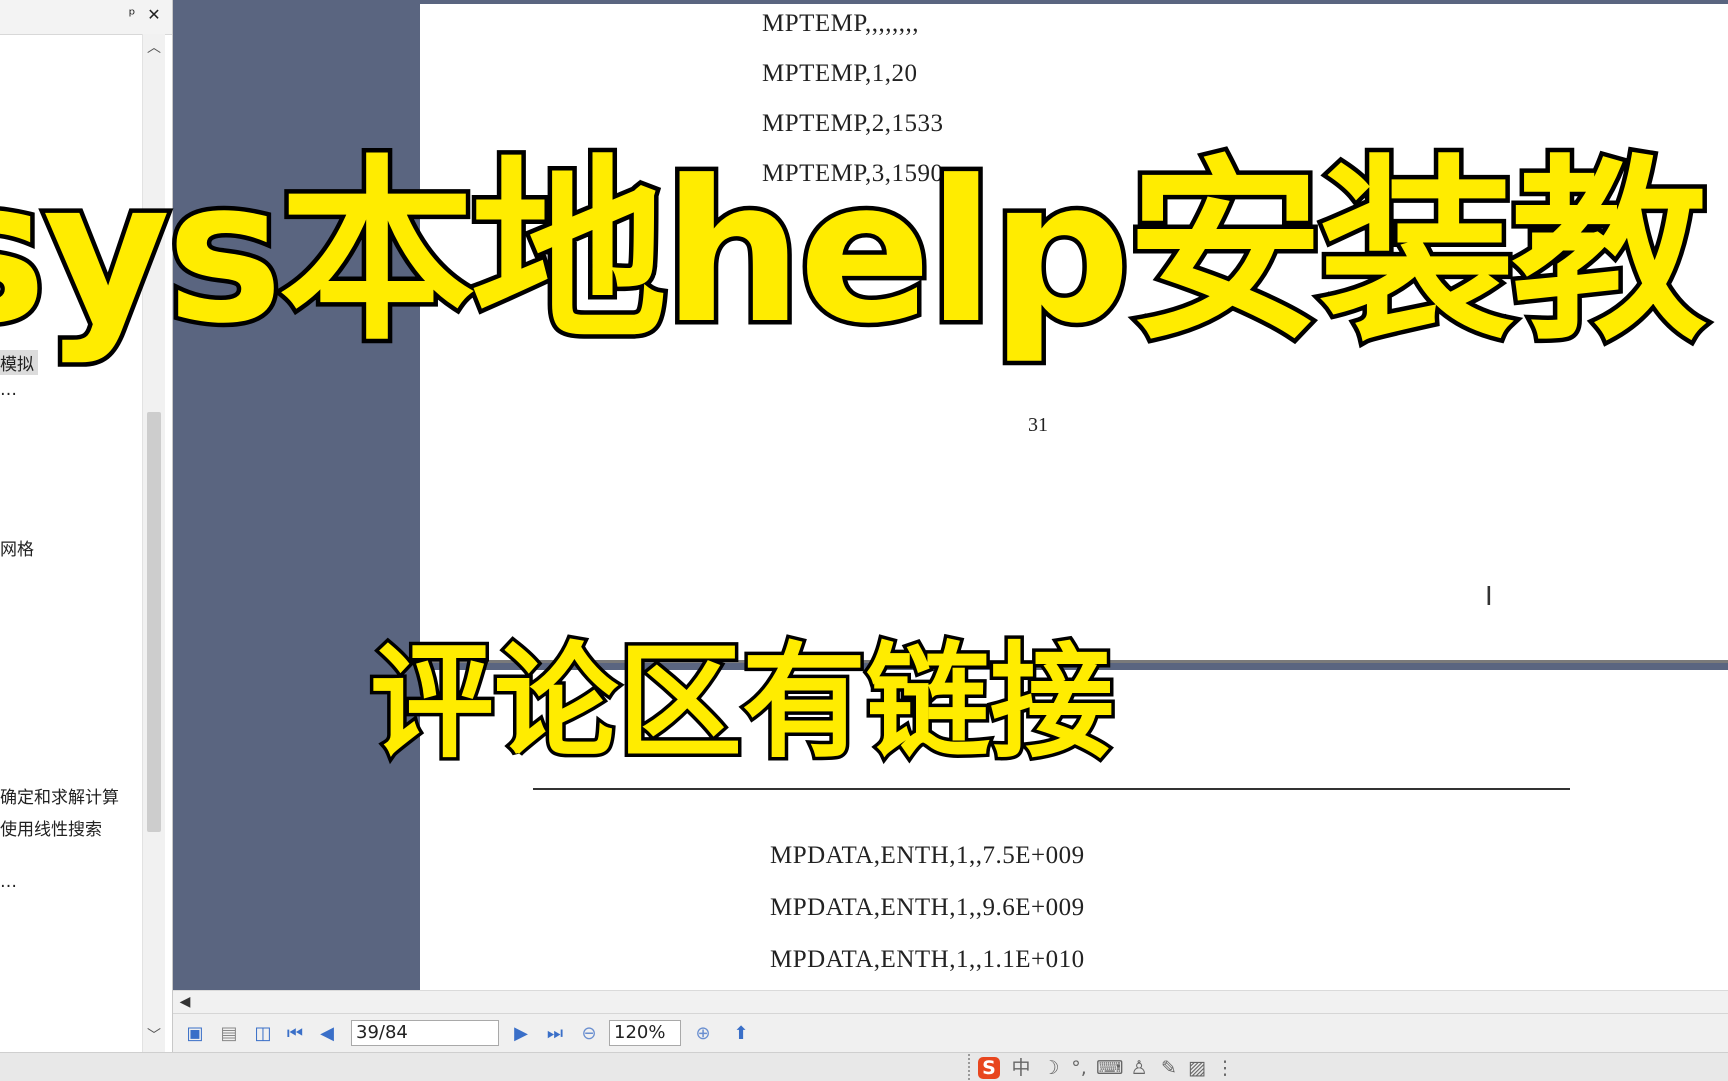  What do you see at coordinates (327, 1034) in the screenshot?
I see `previous-page-icon: ◀` at bounding box center [327, 1034].